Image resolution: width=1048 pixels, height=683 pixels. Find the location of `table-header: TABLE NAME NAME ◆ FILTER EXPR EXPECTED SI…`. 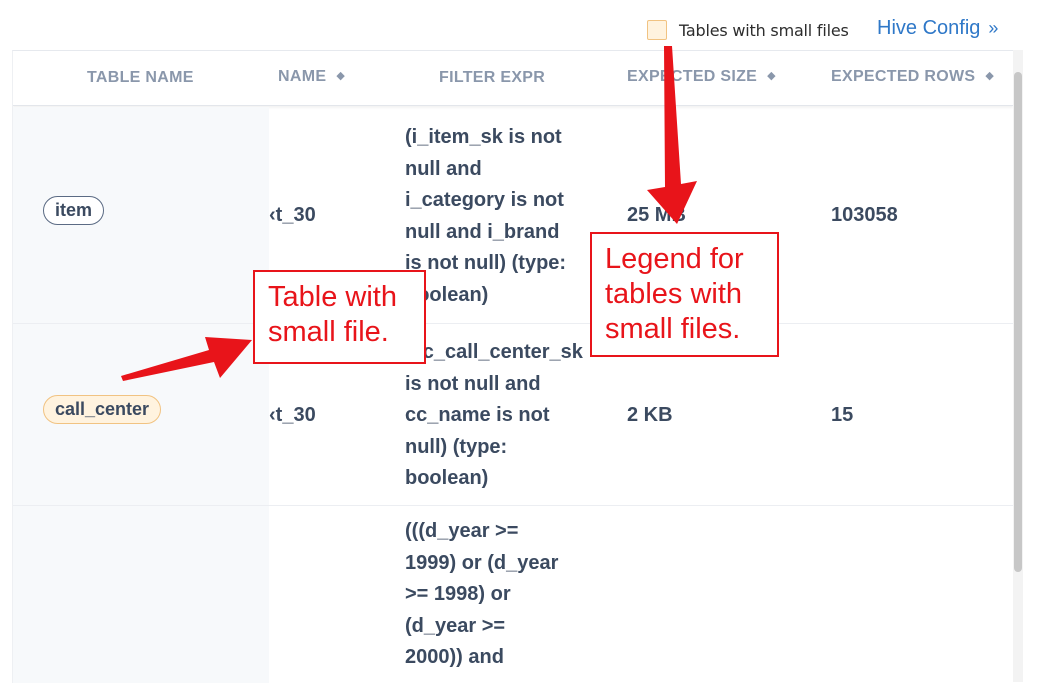

table-header: TABLE NAME NAME ◆ FILTER EXPR EXPECTED SI… is located at coordinates (513, 78).